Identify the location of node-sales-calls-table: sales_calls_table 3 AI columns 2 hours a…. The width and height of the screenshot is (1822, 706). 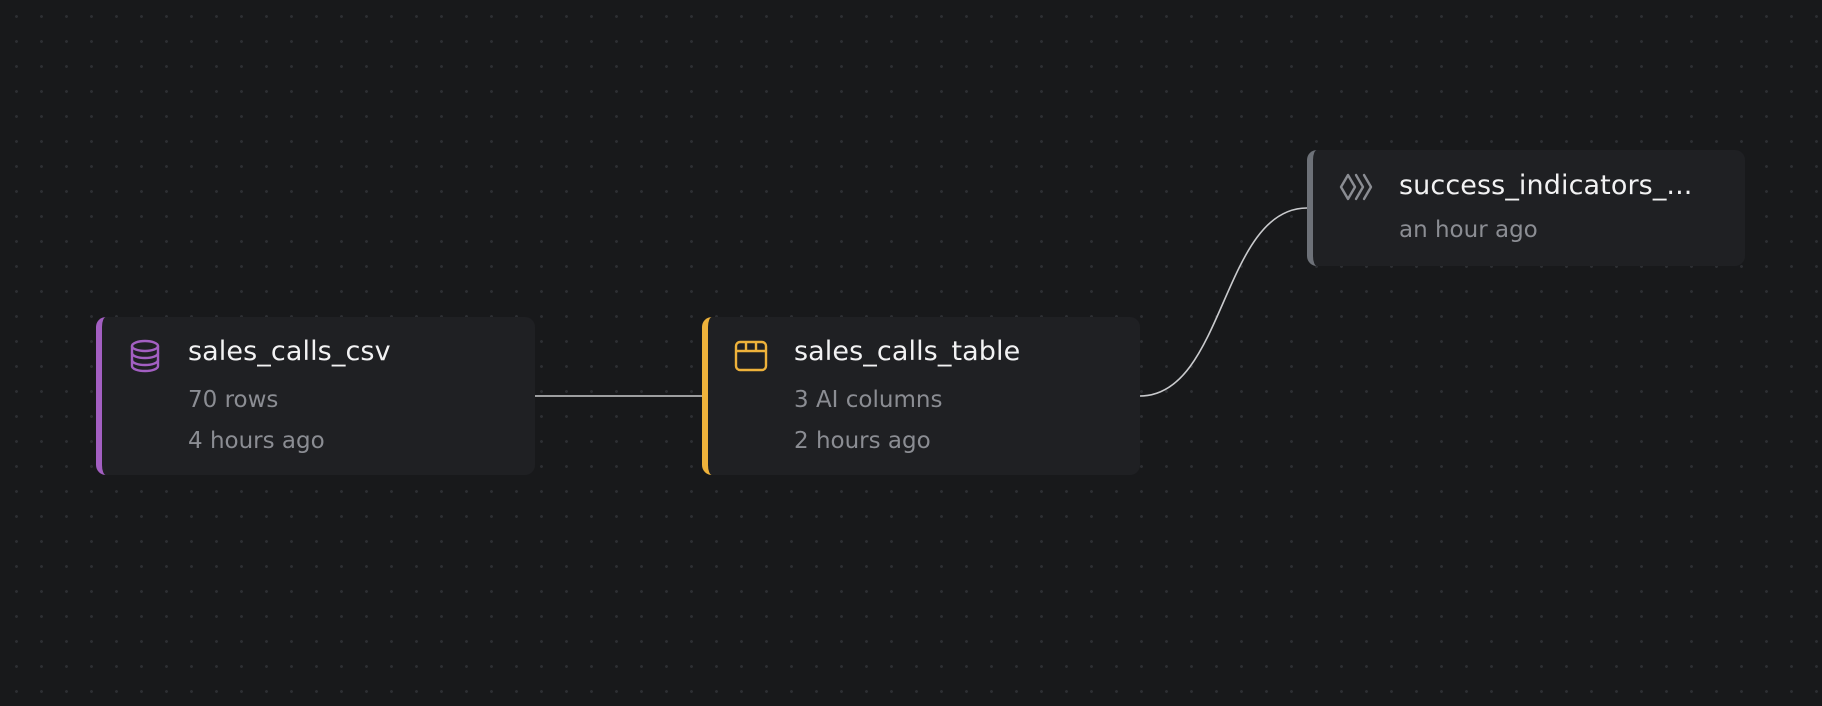
(921, 396).